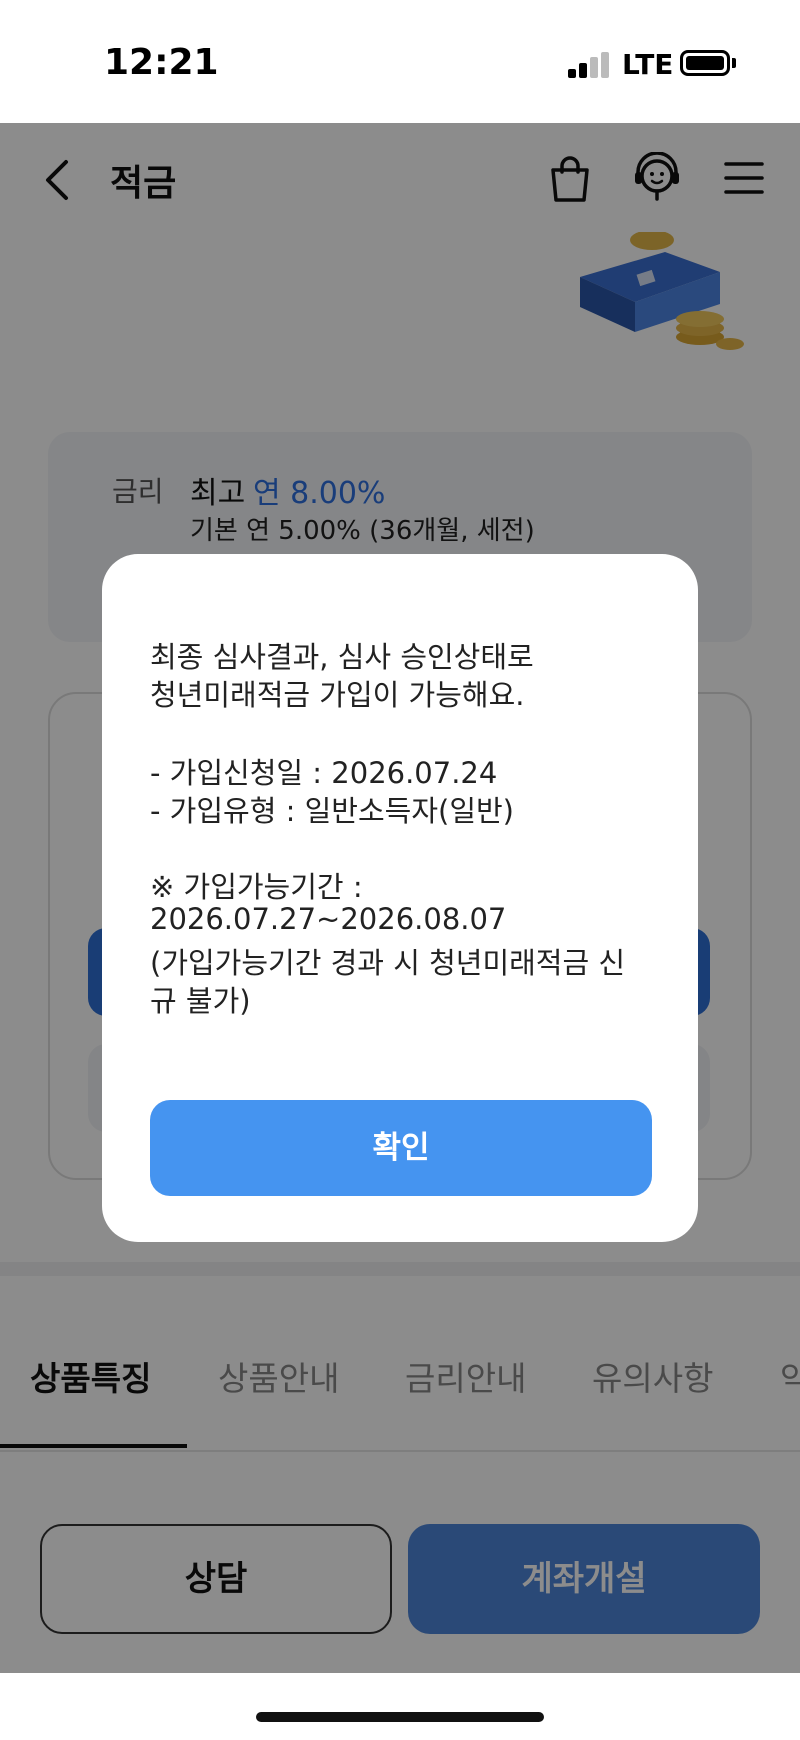 Image resolution: width=800 pixels, height=1740 pixels. Describe the element at coordinates (328, 919) in the screenshot. I see `dialog-period-range: 2026.07.27~2026.08.07` at that location.